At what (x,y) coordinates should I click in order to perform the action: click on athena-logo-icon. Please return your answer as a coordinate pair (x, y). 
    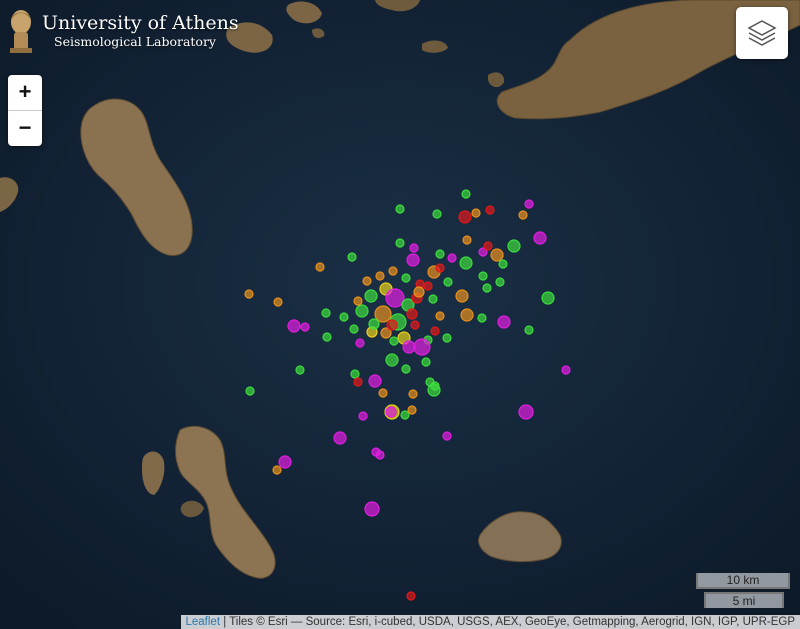
    Looking at the image, I should click on (21, 31).